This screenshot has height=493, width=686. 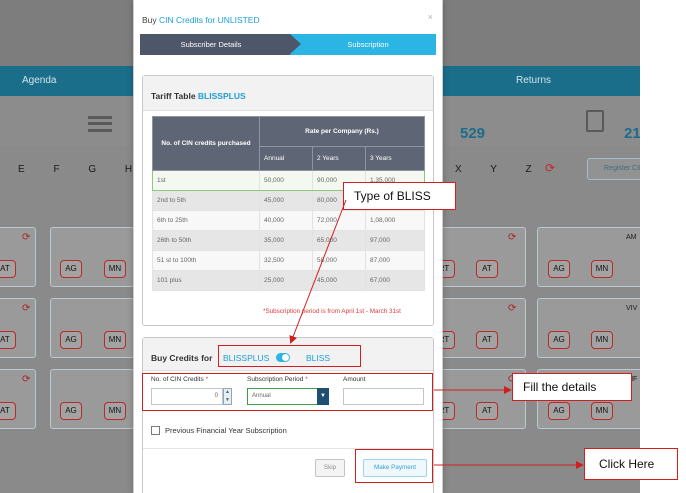 I want to click on cell-annual: 25,000, so click(x=286, y=280).